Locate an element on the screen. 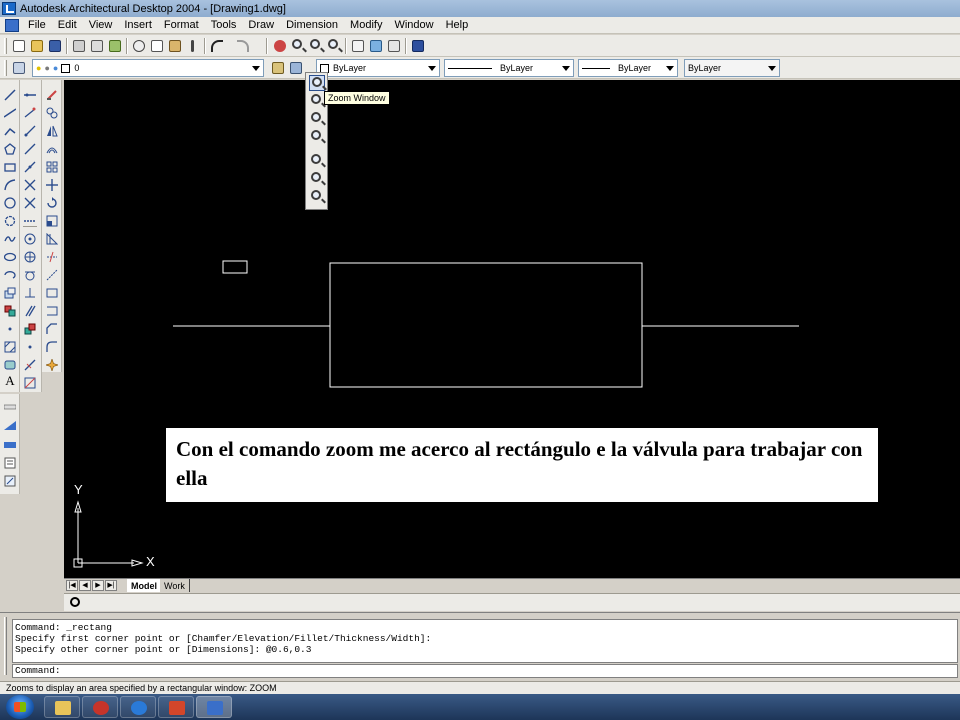 Image resolution: width=960 pixels, height=720 pixels. design-center-icon is located at coordinates (376, 46).